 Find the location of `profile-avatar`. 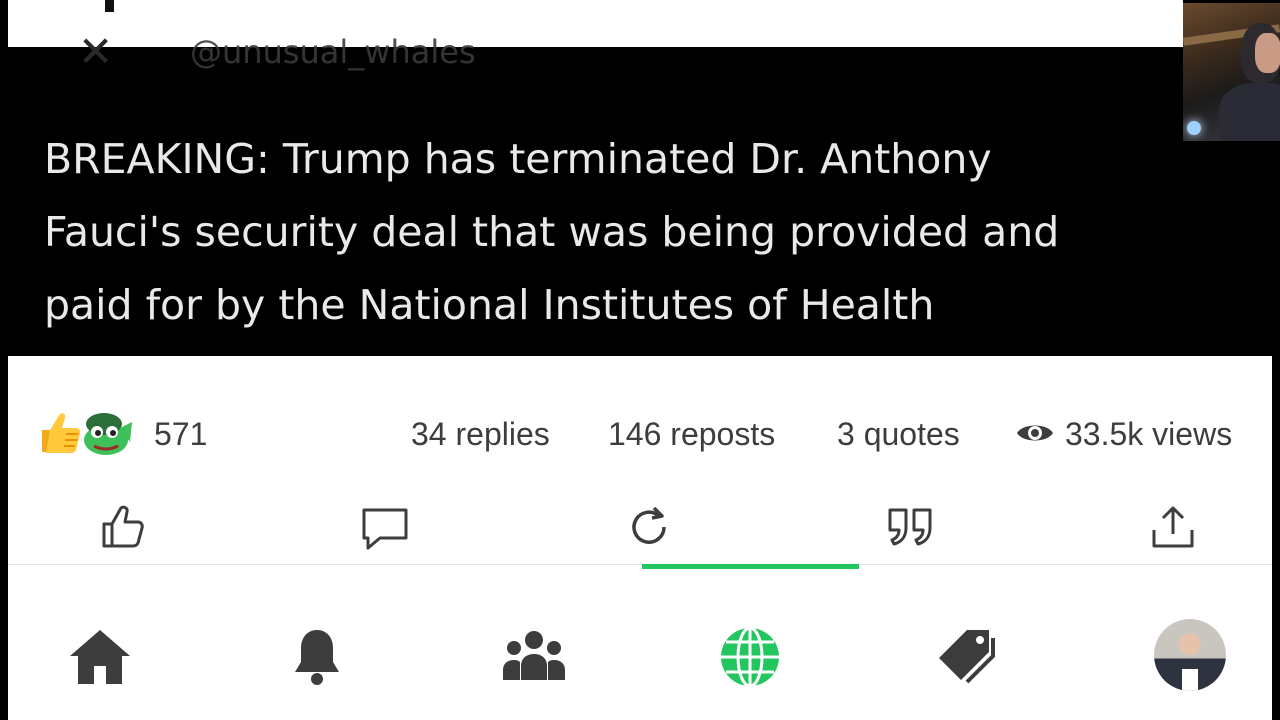

profile-avatar is located at coordinates (1190, 655).